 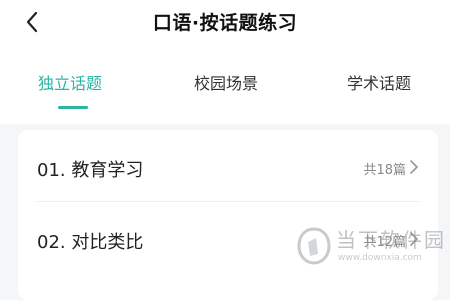 I want to click on topic-title: 01. 教育学习, so click(x=90, y=170).